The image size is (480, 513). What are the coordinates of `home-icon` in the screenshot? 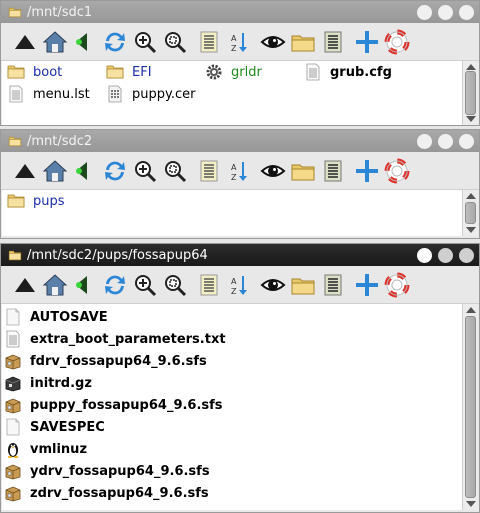 It's located at (55, 171).